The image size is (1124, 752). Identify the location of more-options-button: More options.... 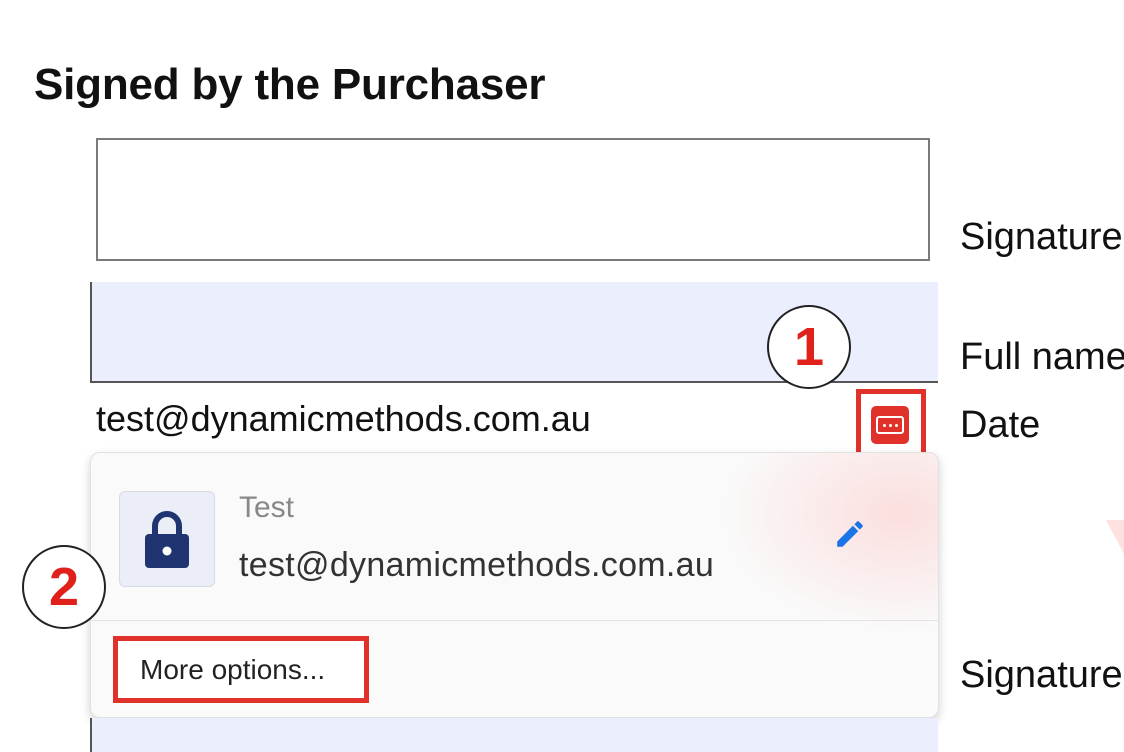
(241, 669).